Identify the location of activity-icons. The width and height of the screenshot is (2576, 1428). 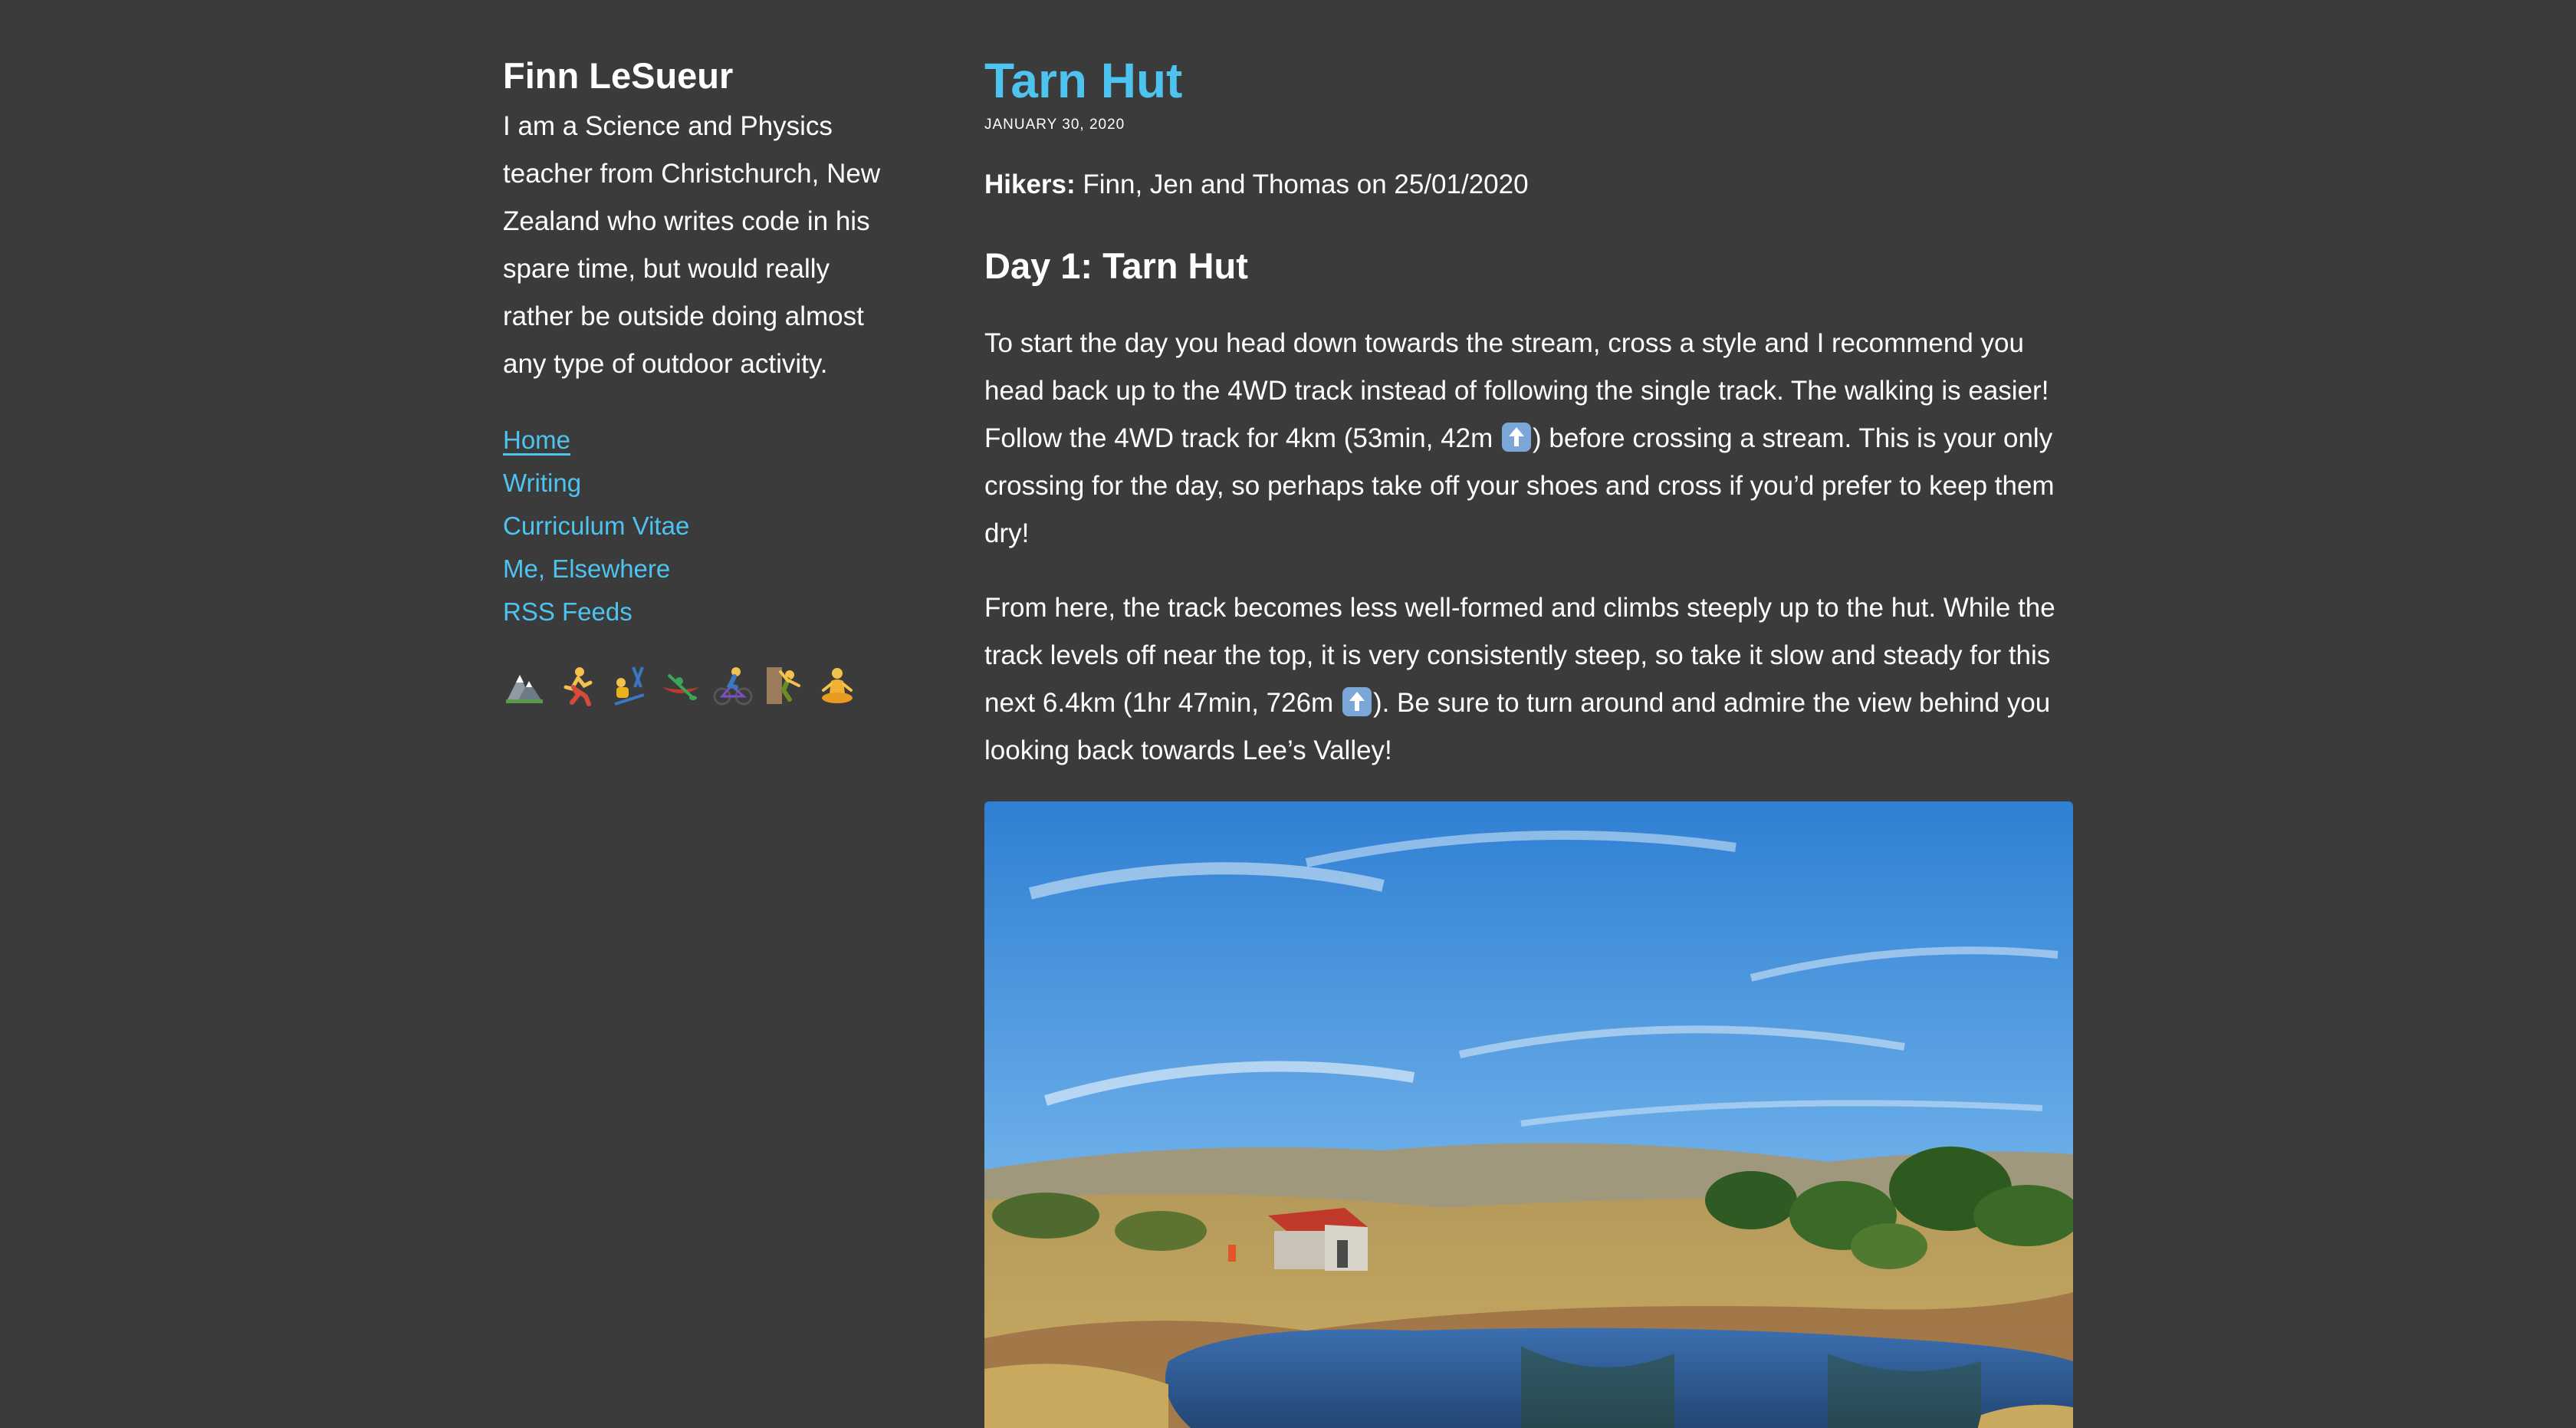
(695, 685).